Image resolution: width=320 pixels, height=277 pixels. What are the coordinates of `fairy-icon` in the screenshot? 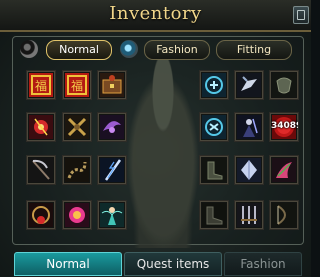 It's located at (112, 215).